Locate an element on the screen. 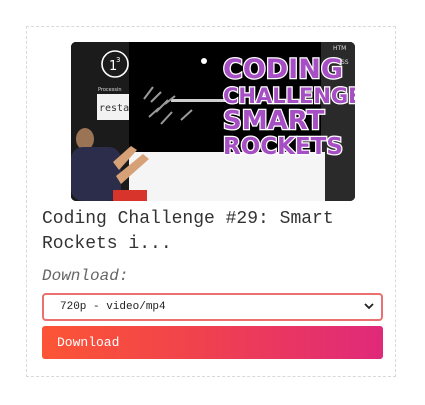 This screenshot has width=425, height=405. svg-text: CODING is located at coordinates (283, 69).